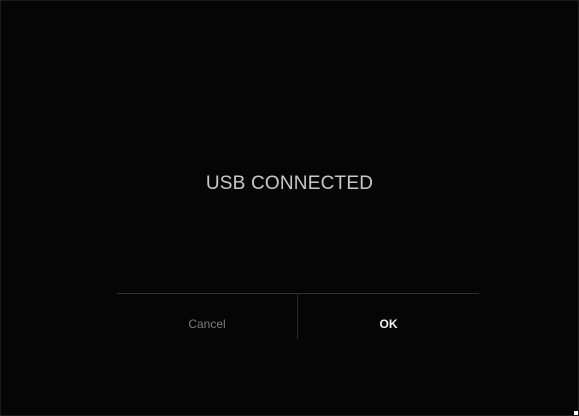 The width and height of the screenshot is (579, 416). What do you see at coordinates (388, 324) in the screenshot?
I see `ok-button: OK` at bounding box center [388, 324].